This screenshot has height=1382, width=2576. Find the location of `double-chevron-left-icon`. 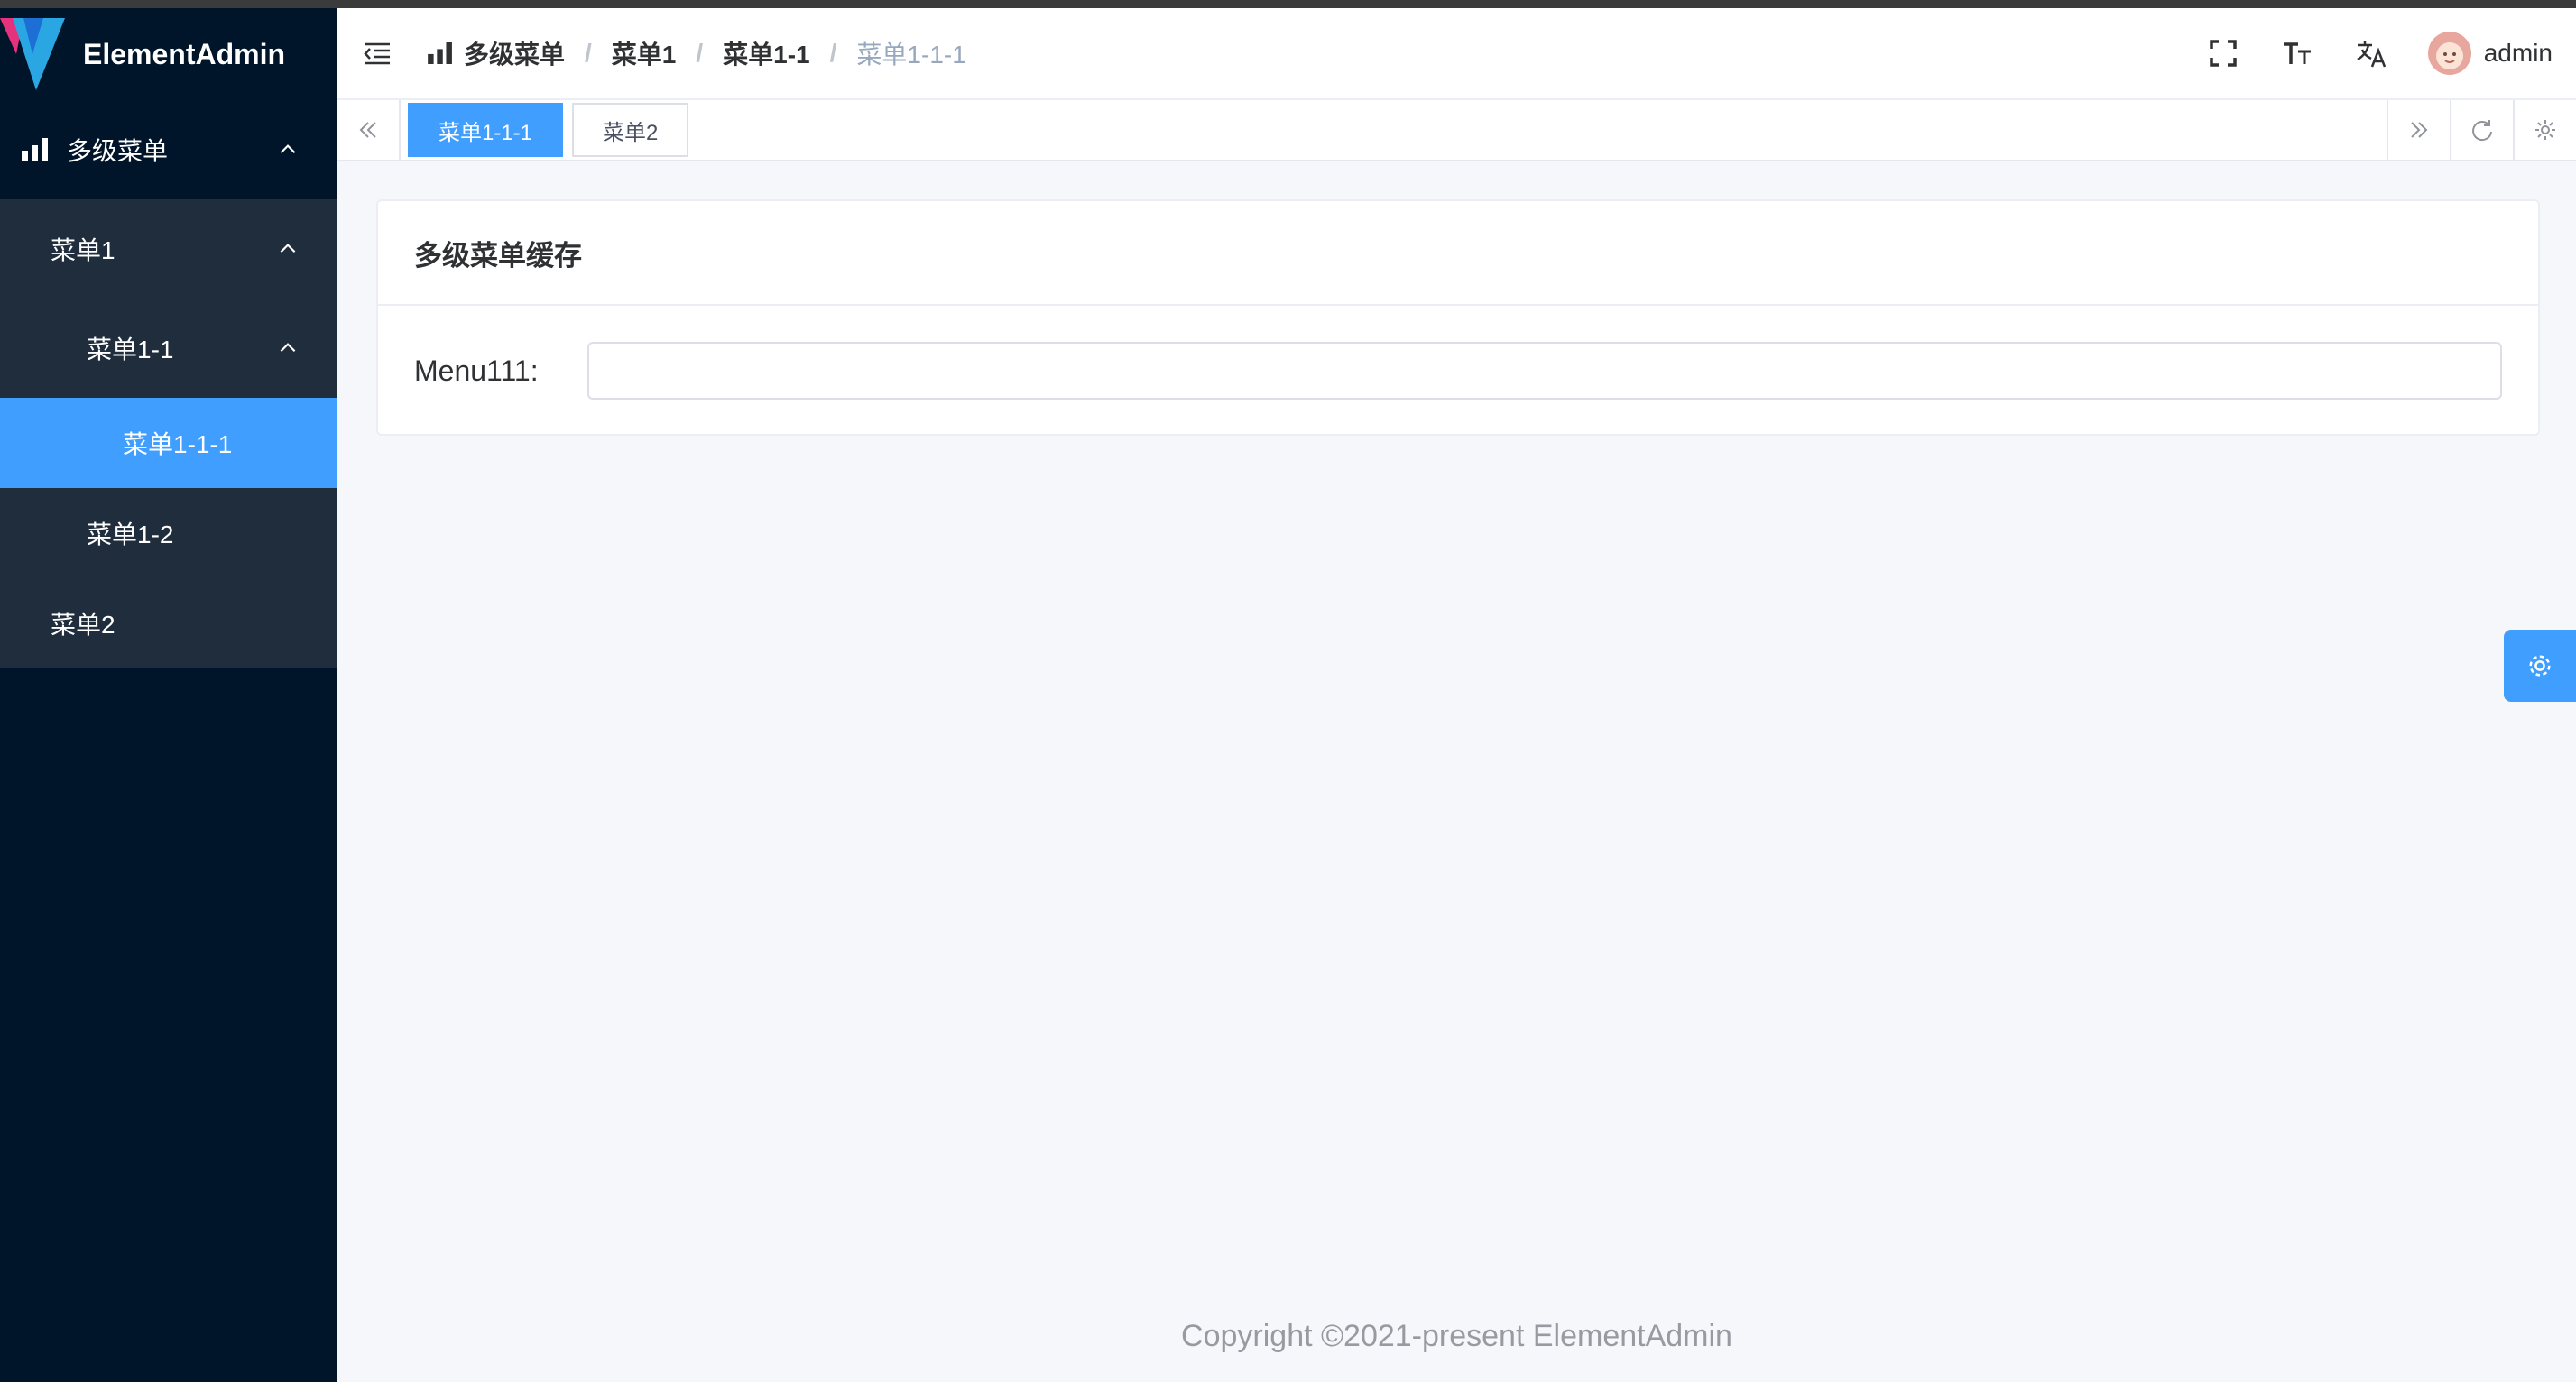

double-chevron-left-icon is located at coordinates (367, 130).